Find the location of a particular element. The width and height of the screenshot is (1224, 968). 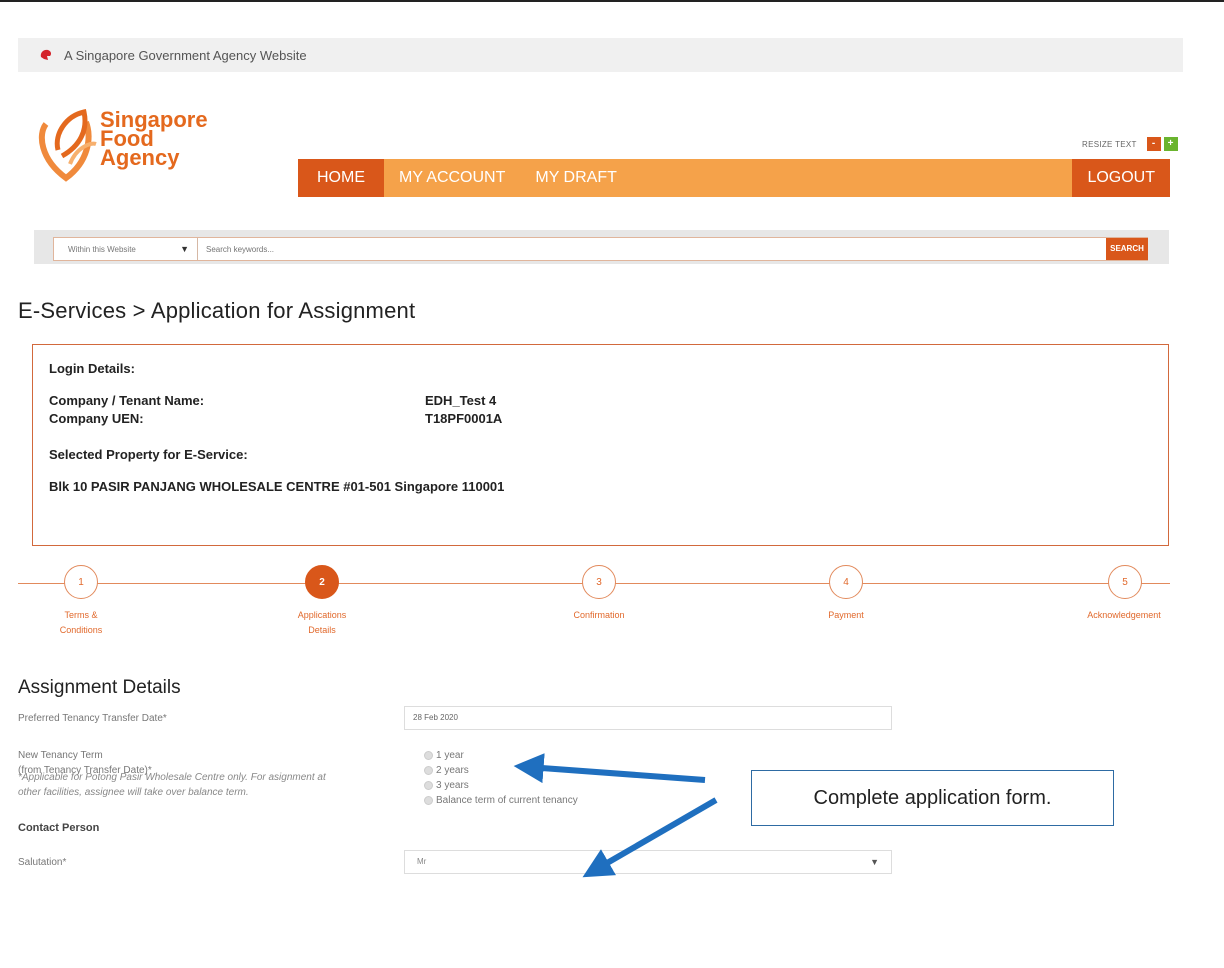

page-title: E-Services > Application for Assignment is located at coordinates (217, 310).